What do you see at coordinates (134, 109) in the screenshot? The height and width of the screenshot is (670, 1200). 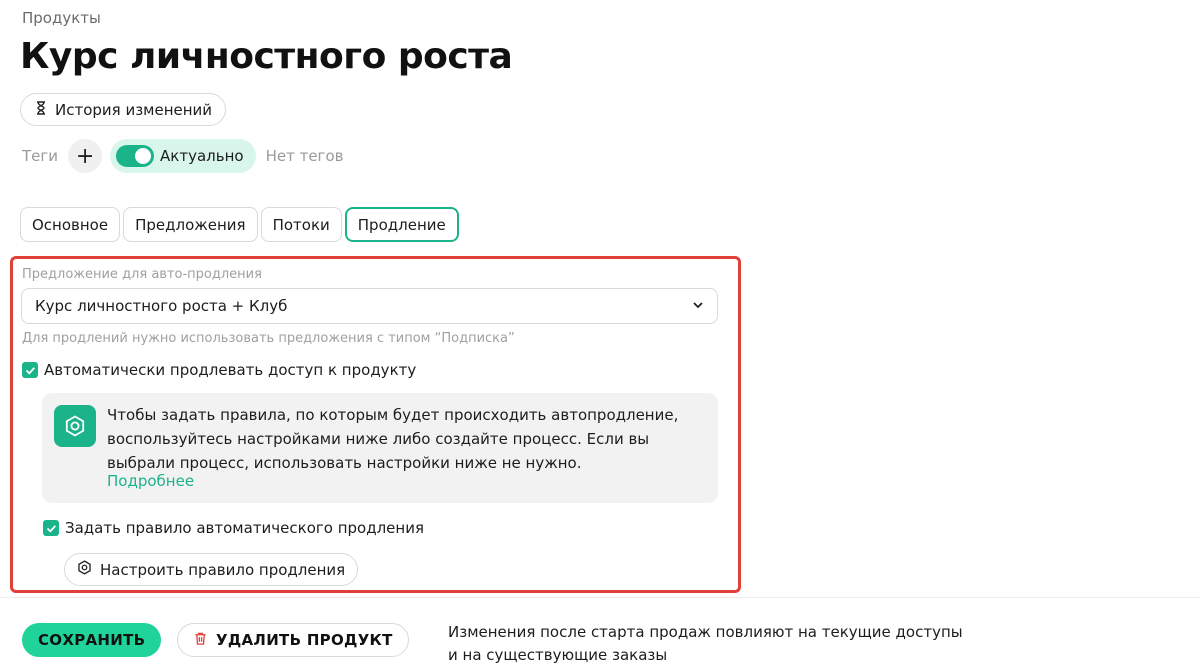 I see `history-button-label: История изменений` at bounding box center [134, 109].